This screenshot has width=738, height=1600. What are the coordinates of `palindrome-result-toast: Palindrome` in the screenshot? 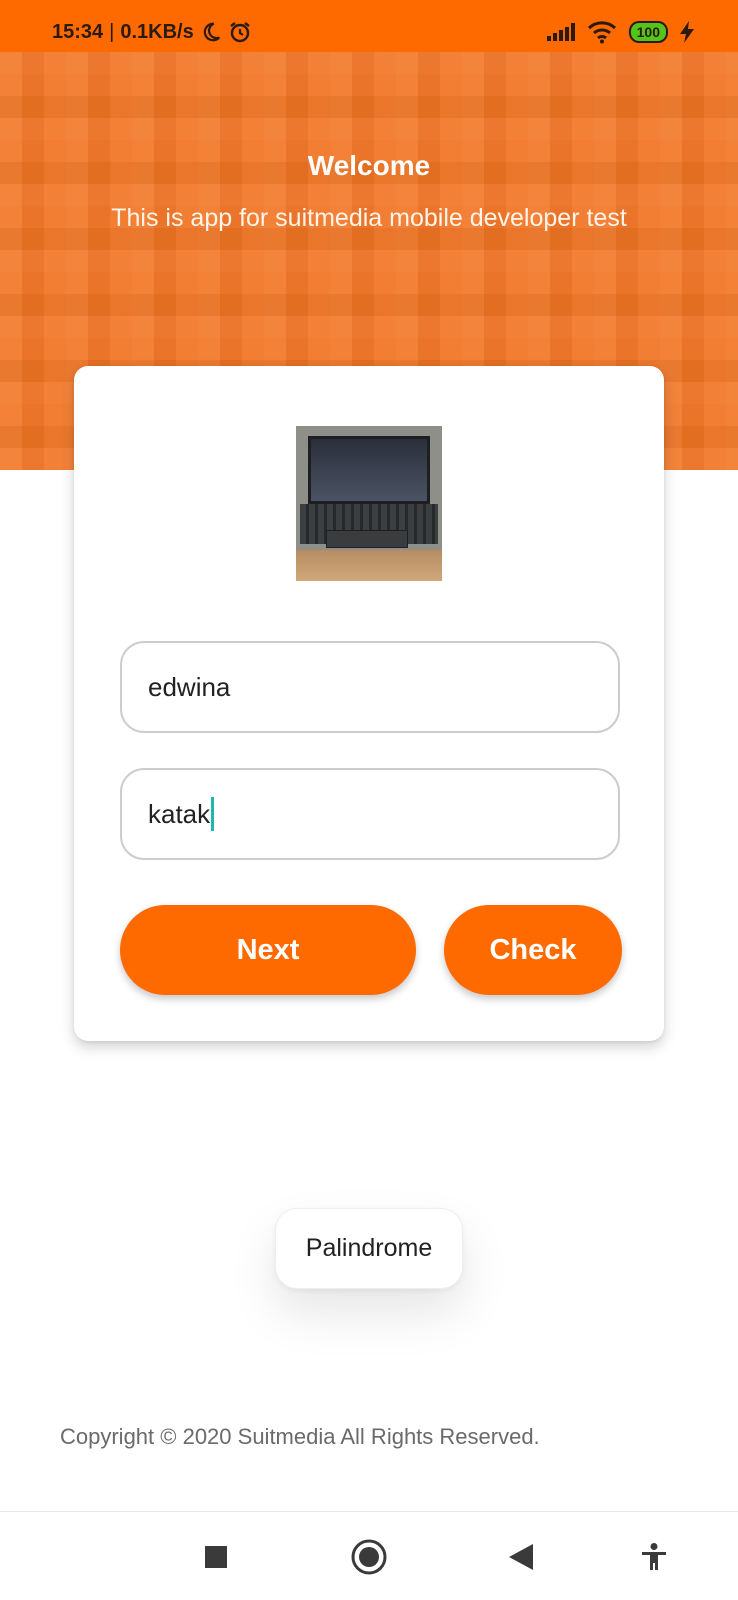 It's located at (369, 1248).